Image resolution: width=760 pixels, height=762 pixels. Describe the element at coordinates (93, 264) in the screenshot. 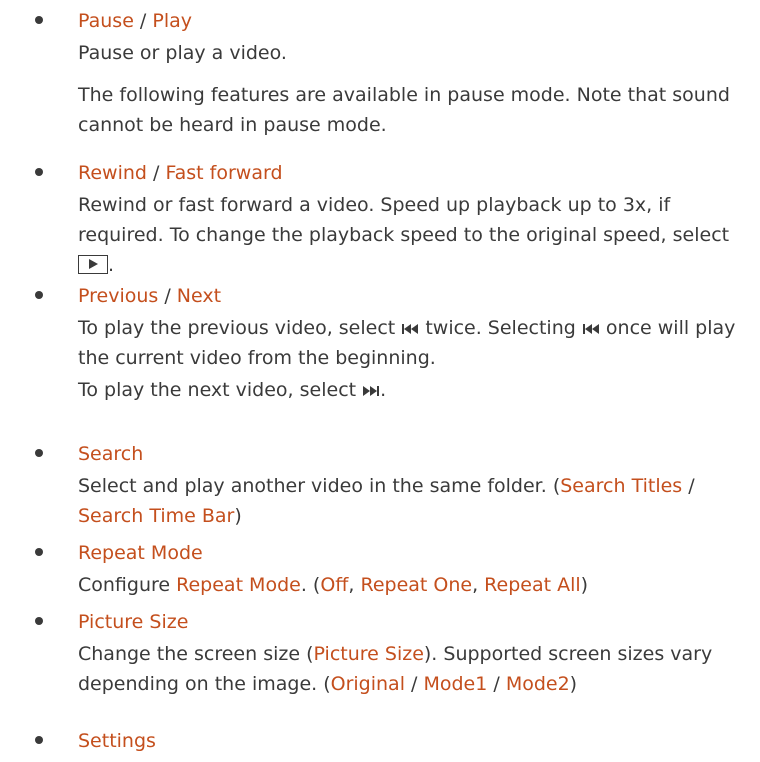

I see `play-button-icon` at that location.